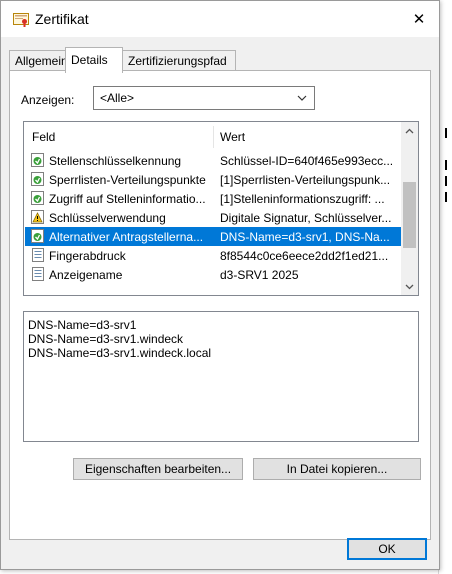  I want to click on show-dropdown: <Alle>, so click(204, 98).